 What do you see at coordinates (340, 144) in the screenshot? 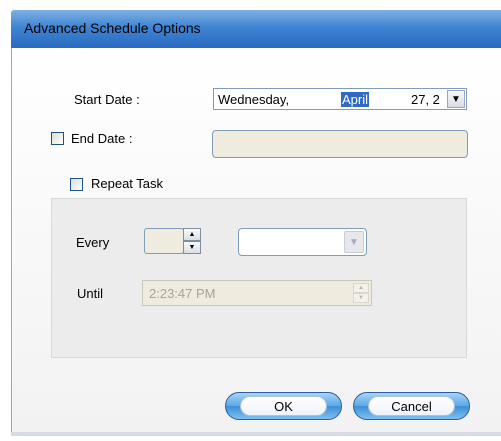
I see `end-date-field` at bounding box center [340, 144].